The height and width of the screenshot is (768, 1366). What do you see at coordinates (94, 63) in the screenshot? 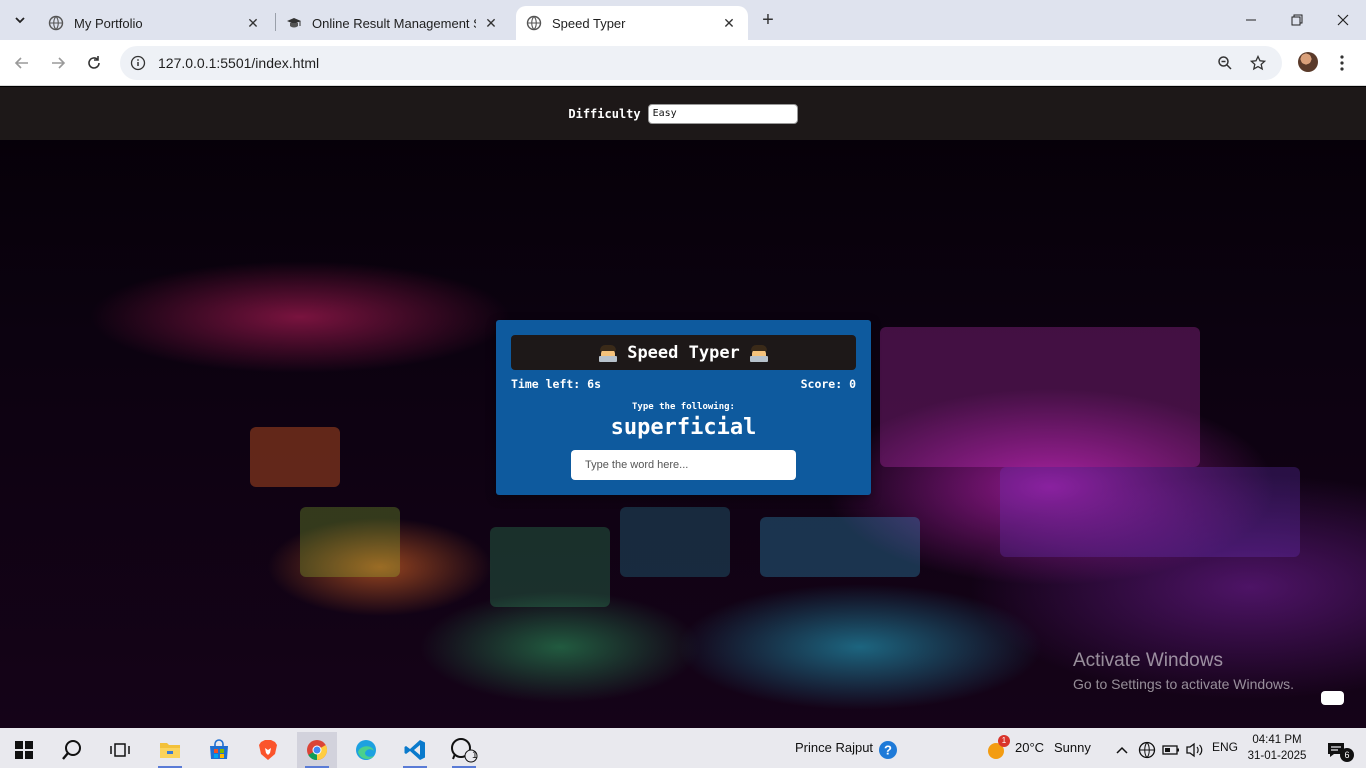
I see `reload-icon` at bounding box center [94, 63].